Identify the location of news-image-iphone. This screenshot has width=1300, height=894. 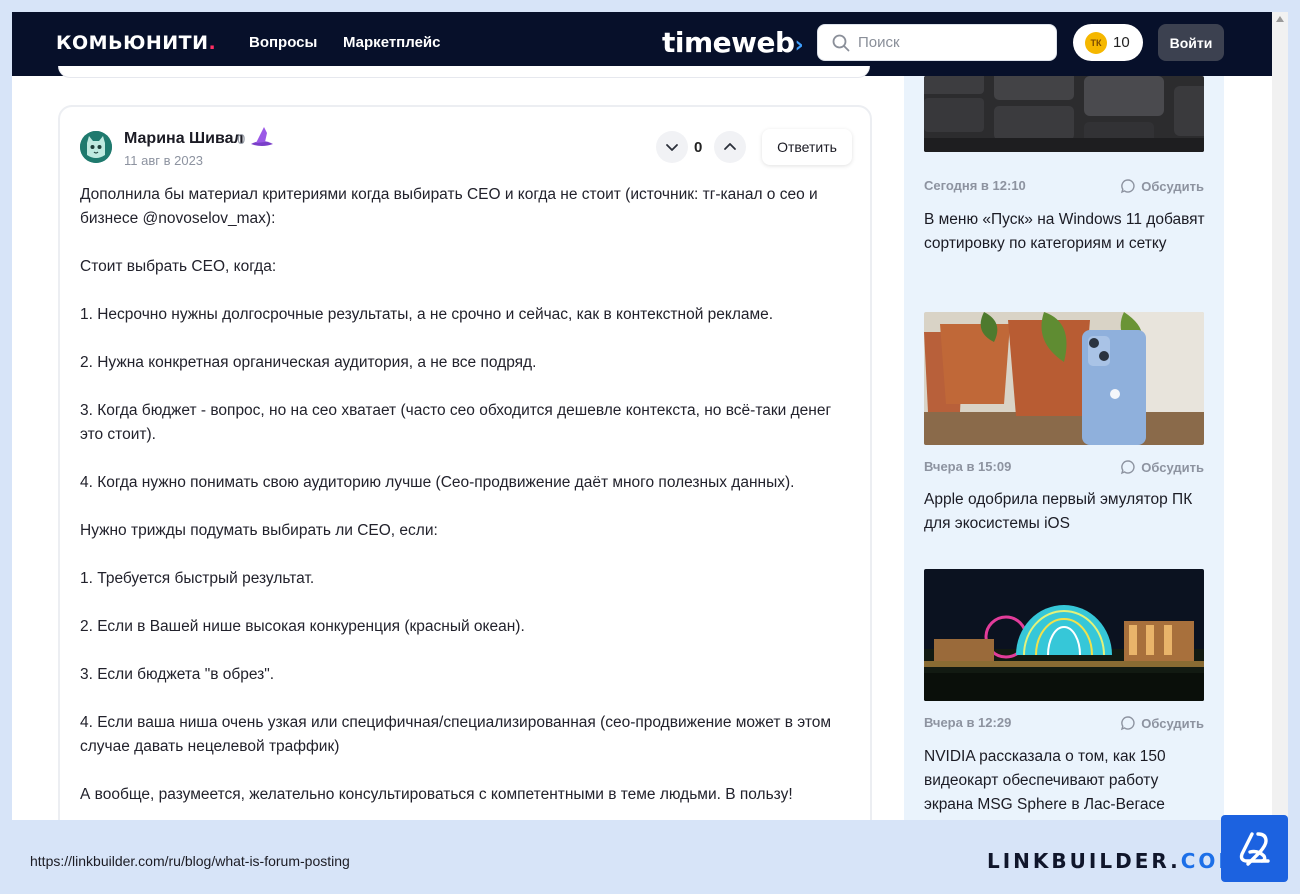
(1064, 378).